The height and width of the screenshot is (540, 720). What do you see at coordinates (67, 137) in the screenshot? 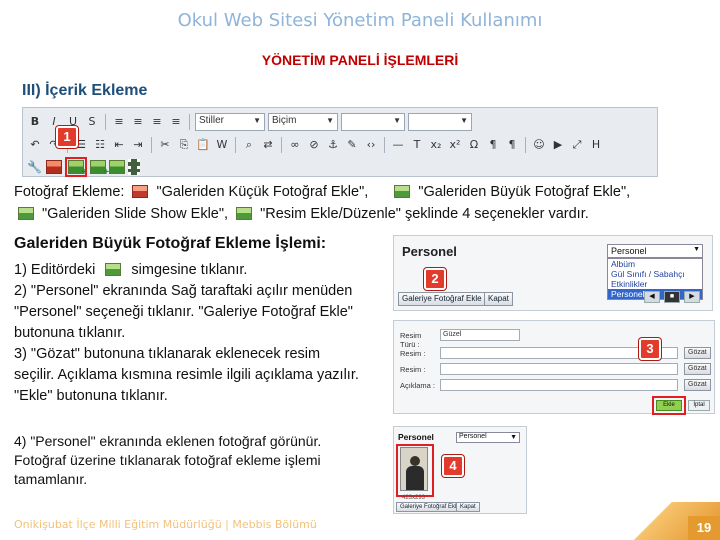
I see `step-marker-1: 1` at bounding box center [67, 137].